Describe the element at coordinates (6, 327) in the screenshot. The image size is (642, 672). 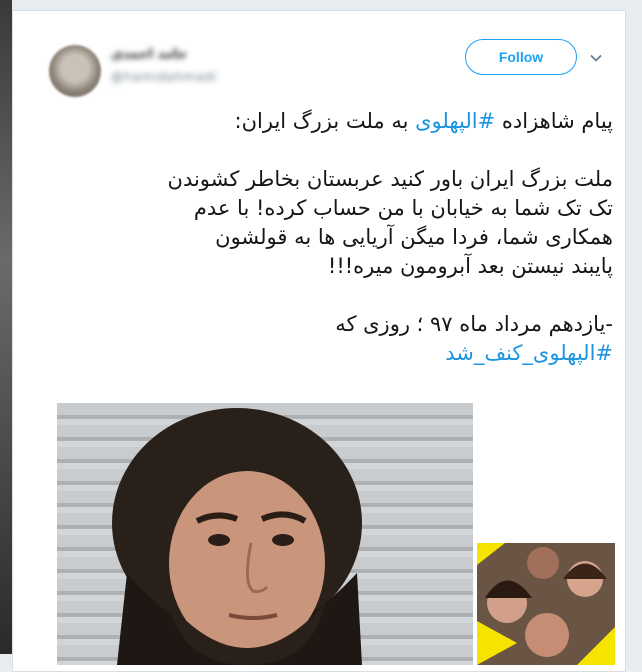
I see `background-window-edge` at that location.